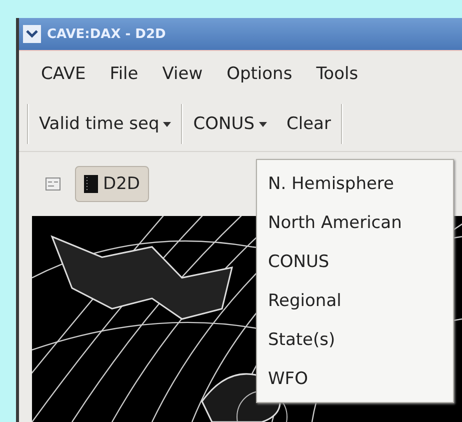 The width and height of the screenshot is (462, 422). What do you see at coordinates (355, 378) in the screenshot?
I see `menu-option: WFO` at bounding box center [355, 378].